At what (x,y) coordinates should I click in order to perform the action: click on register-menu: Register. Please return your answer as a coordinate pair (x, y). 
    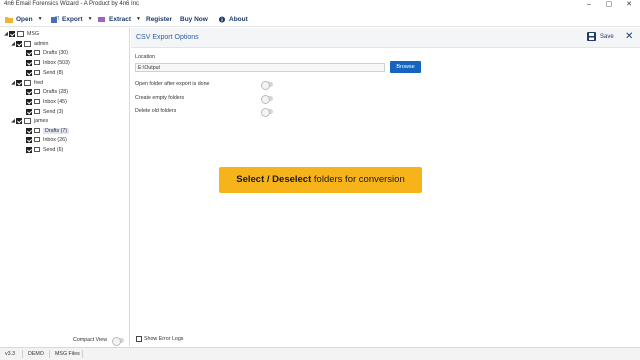
    Looking at the image, I should click on (159, 19).